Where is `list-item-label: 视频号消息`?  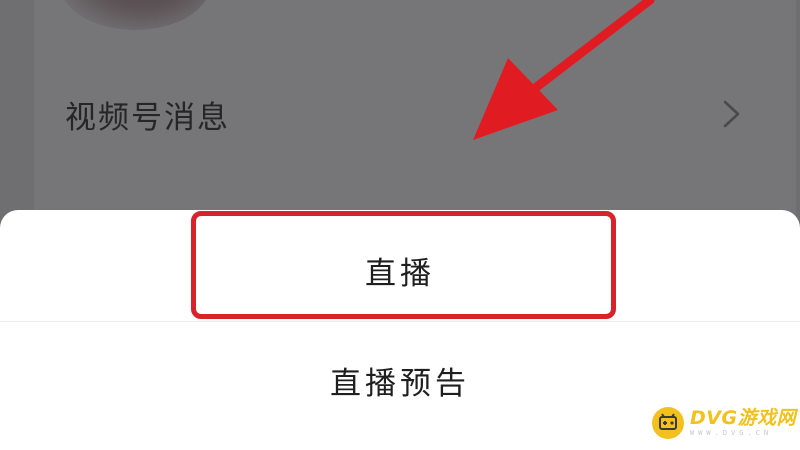
list-item-label: 视频号消息 is located at coordinates (147, 118).